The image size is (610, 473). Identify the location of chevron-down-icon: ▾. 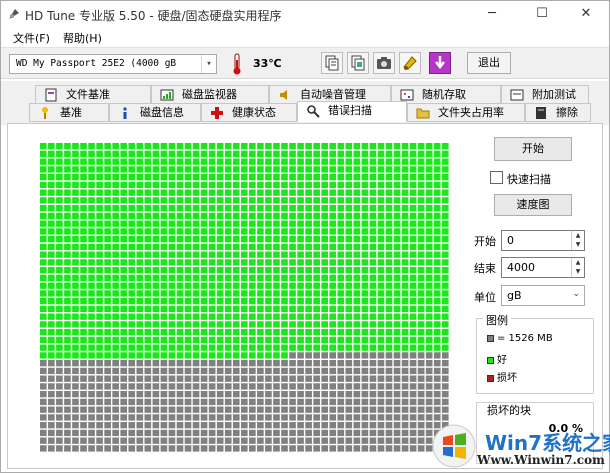
(208, 64).